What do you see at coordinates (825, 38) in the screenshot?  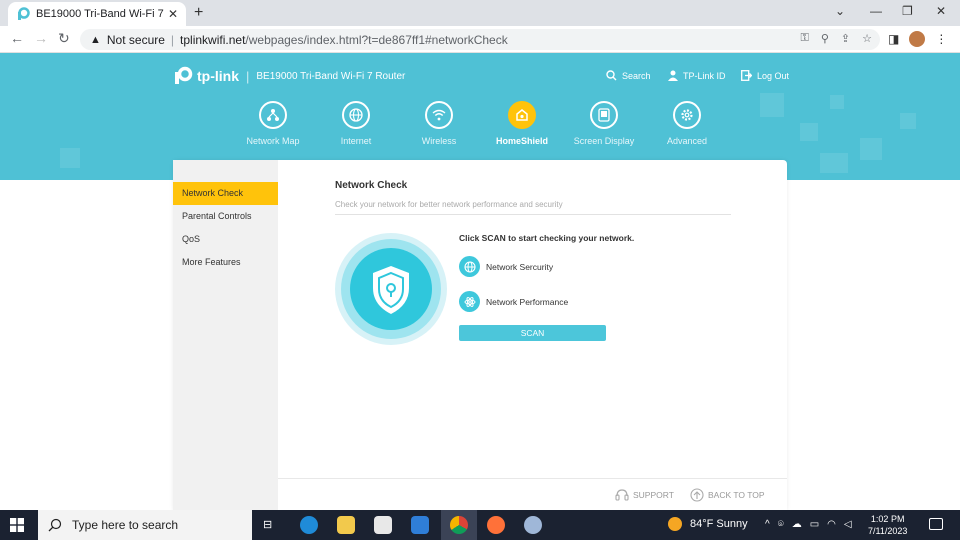 I see `zoom-icon: ⚲` at bounding box center [825, 38].